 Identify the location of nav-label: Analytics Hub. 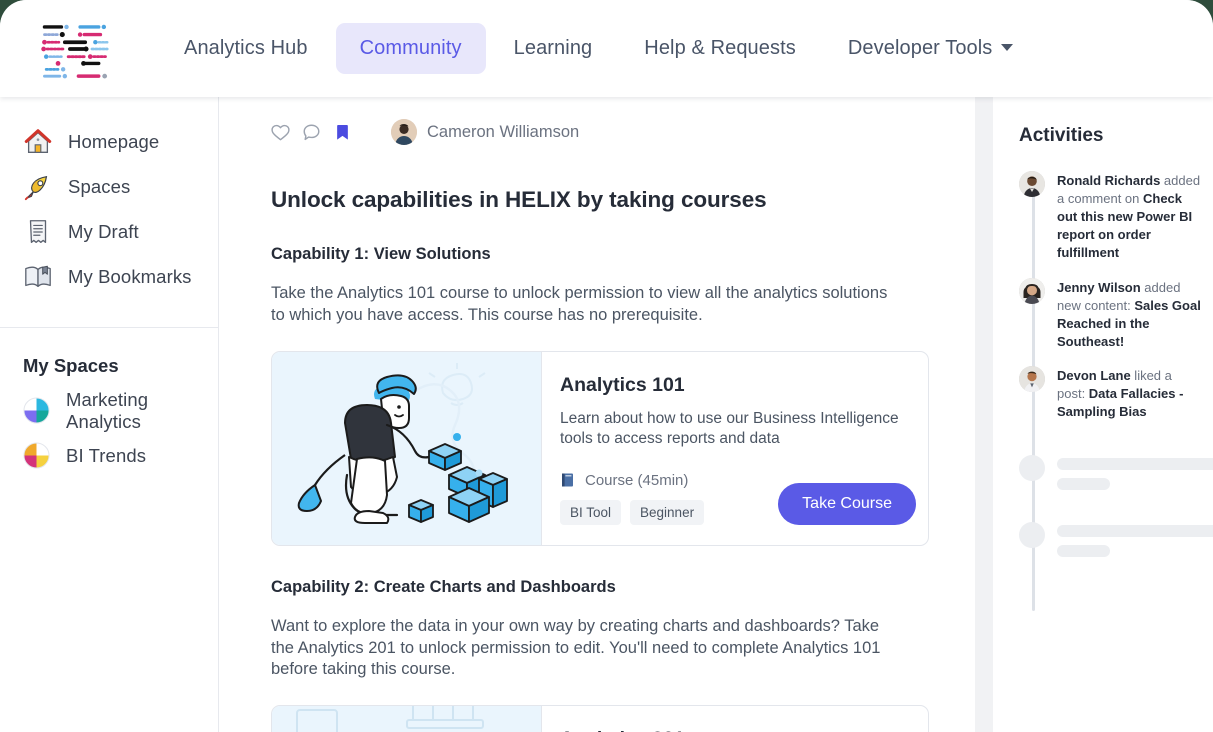
(246, 48).